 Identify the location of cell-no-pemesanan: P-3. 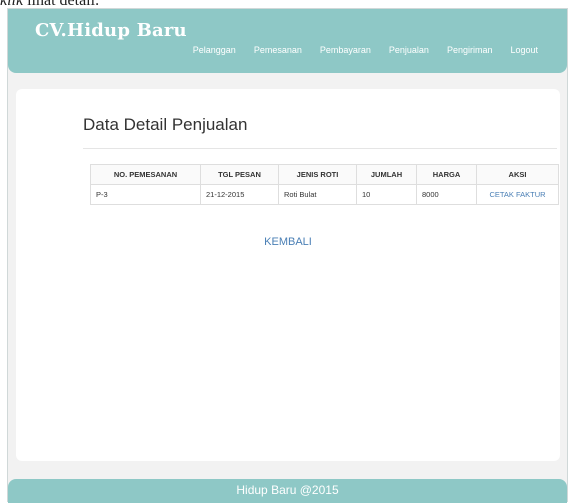
(145, 194).